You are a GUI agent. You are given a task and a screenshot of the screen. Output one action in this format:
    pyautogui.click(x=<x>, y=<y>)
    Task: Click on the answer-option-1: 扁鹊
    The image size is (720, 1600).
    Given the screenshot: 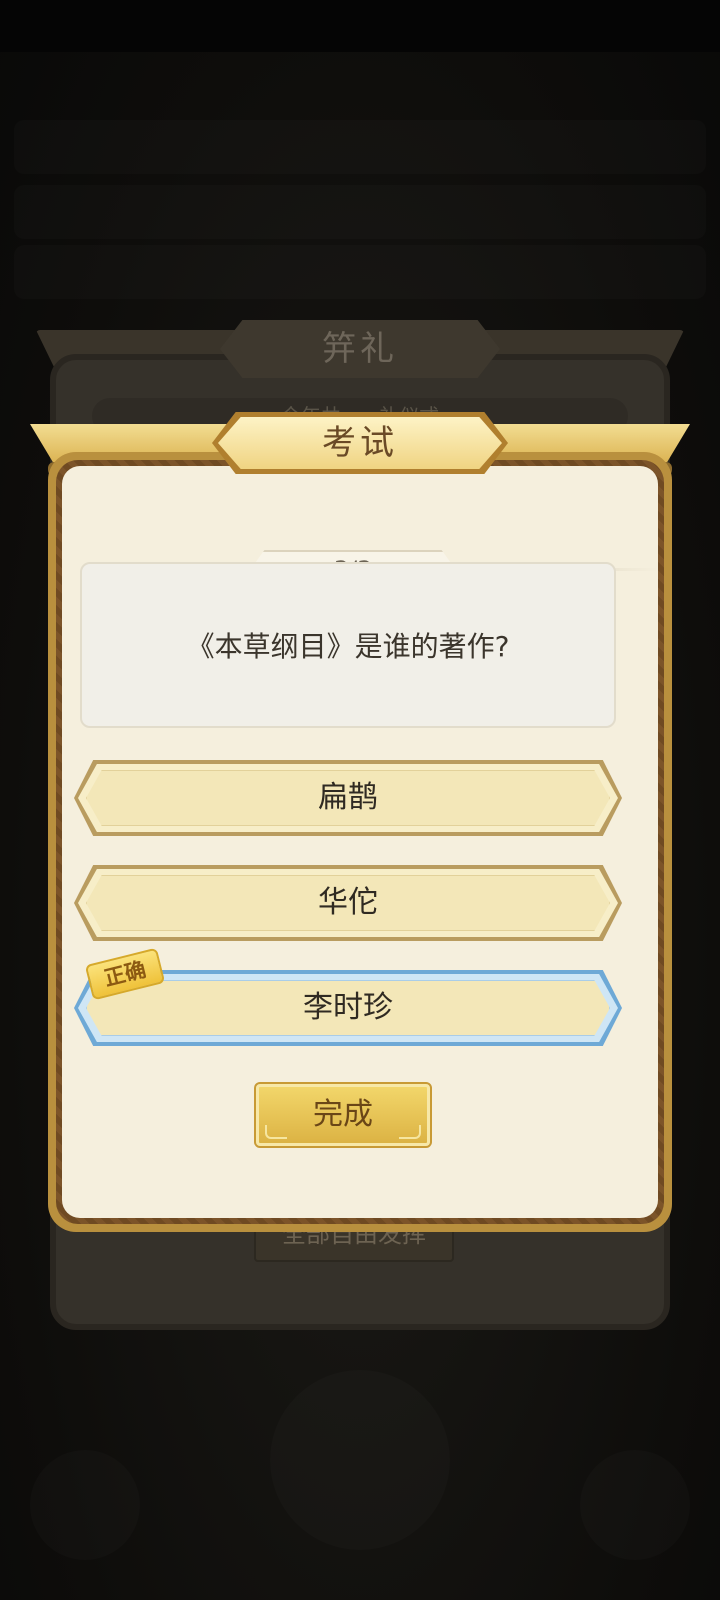 What is the action you would take?
    pyautogui.click(x=348, y=798)
    